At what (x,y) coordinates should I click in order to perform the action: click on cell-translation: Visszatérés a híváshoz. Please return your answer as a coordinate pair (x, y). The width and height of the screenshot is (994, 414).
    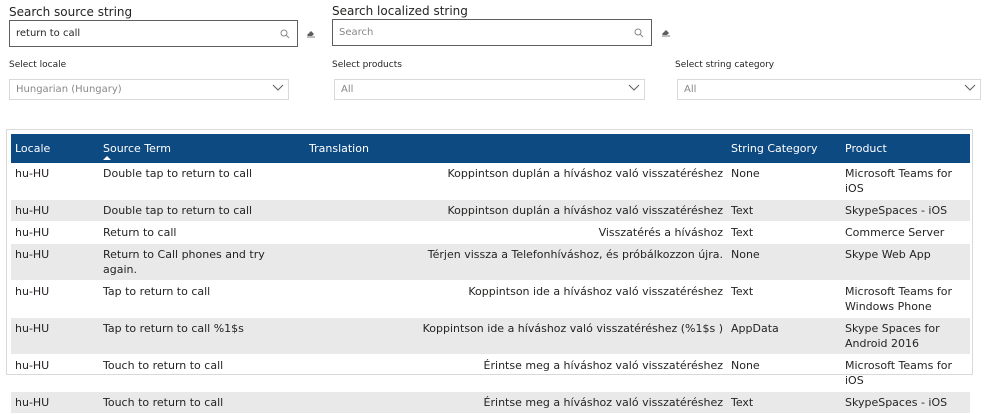
    Looking at the image, I should click on (660, 232).